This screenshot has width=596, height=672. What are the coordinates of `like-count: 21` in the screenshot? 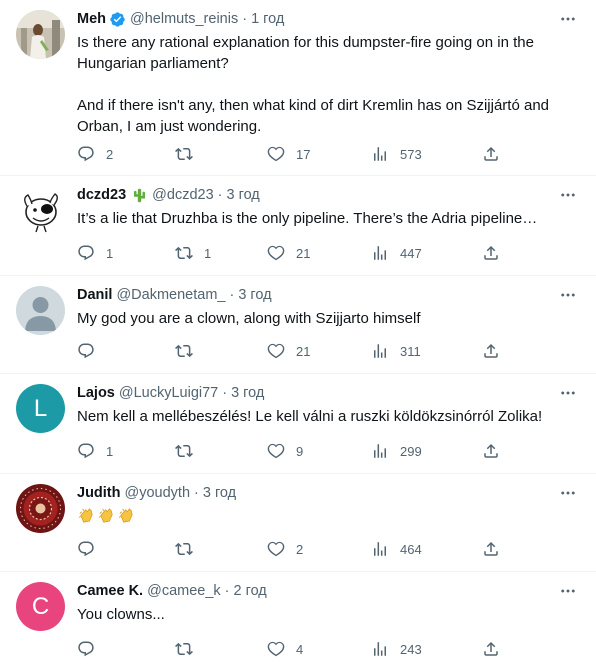 It's located at (303, 253).